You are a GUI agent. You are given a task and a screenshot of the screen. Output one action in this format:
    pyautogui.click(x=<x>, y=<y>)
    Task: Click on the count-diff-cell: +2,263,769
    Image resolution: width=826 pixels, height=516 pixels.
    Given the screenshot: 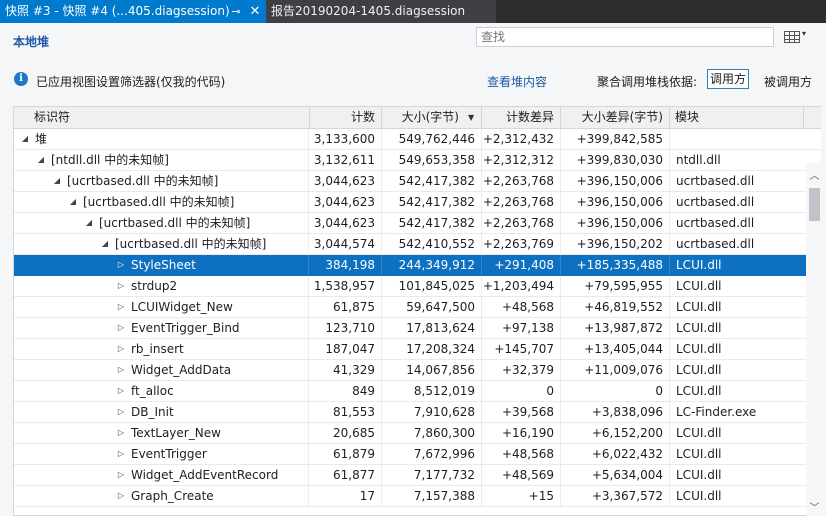 What is the action you would take?
    pyautogui.click(x=521, y=244)
    